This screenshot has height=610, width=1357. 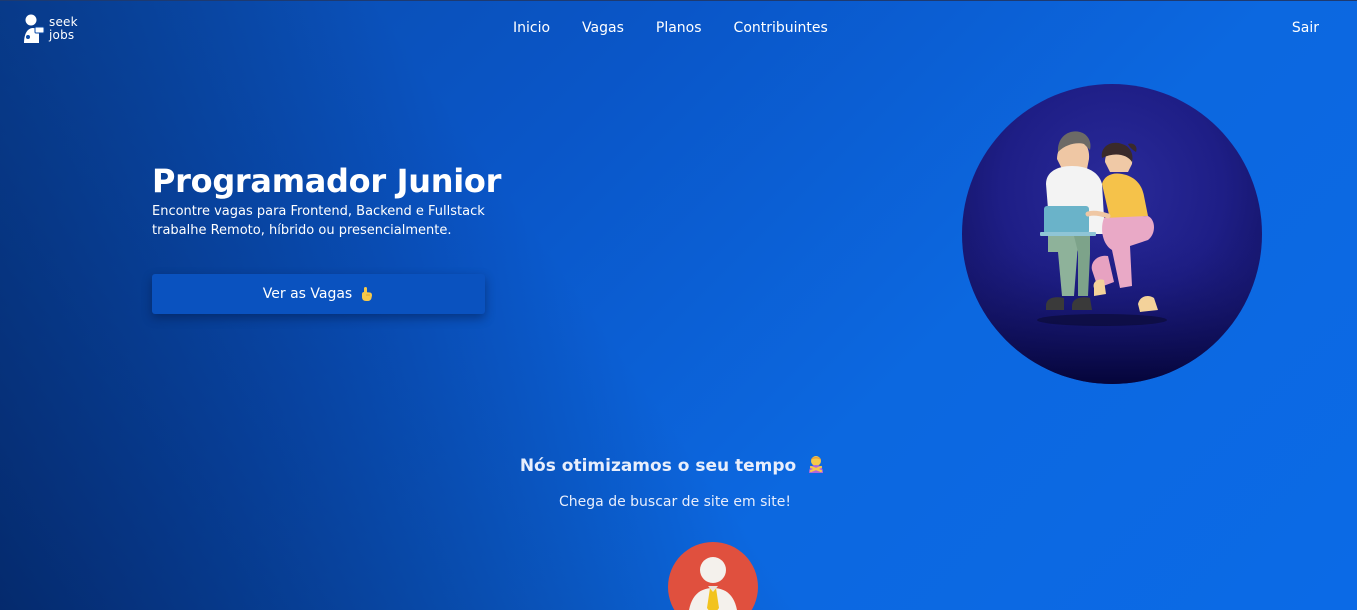 I want to click on section-subtitle: Chega de buscar de site em site!, so click(x=675, y=502).